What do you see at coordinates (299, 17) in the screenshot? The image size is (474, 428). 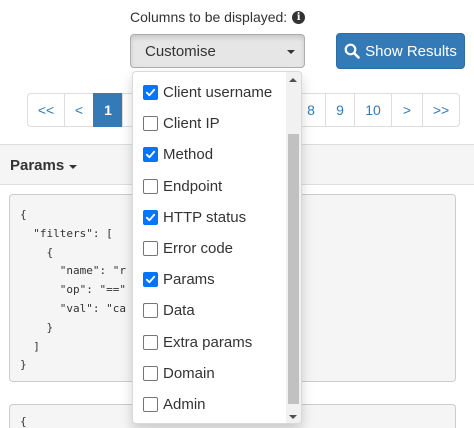 I see `info-icon: i` at bounding box center [299, 17].